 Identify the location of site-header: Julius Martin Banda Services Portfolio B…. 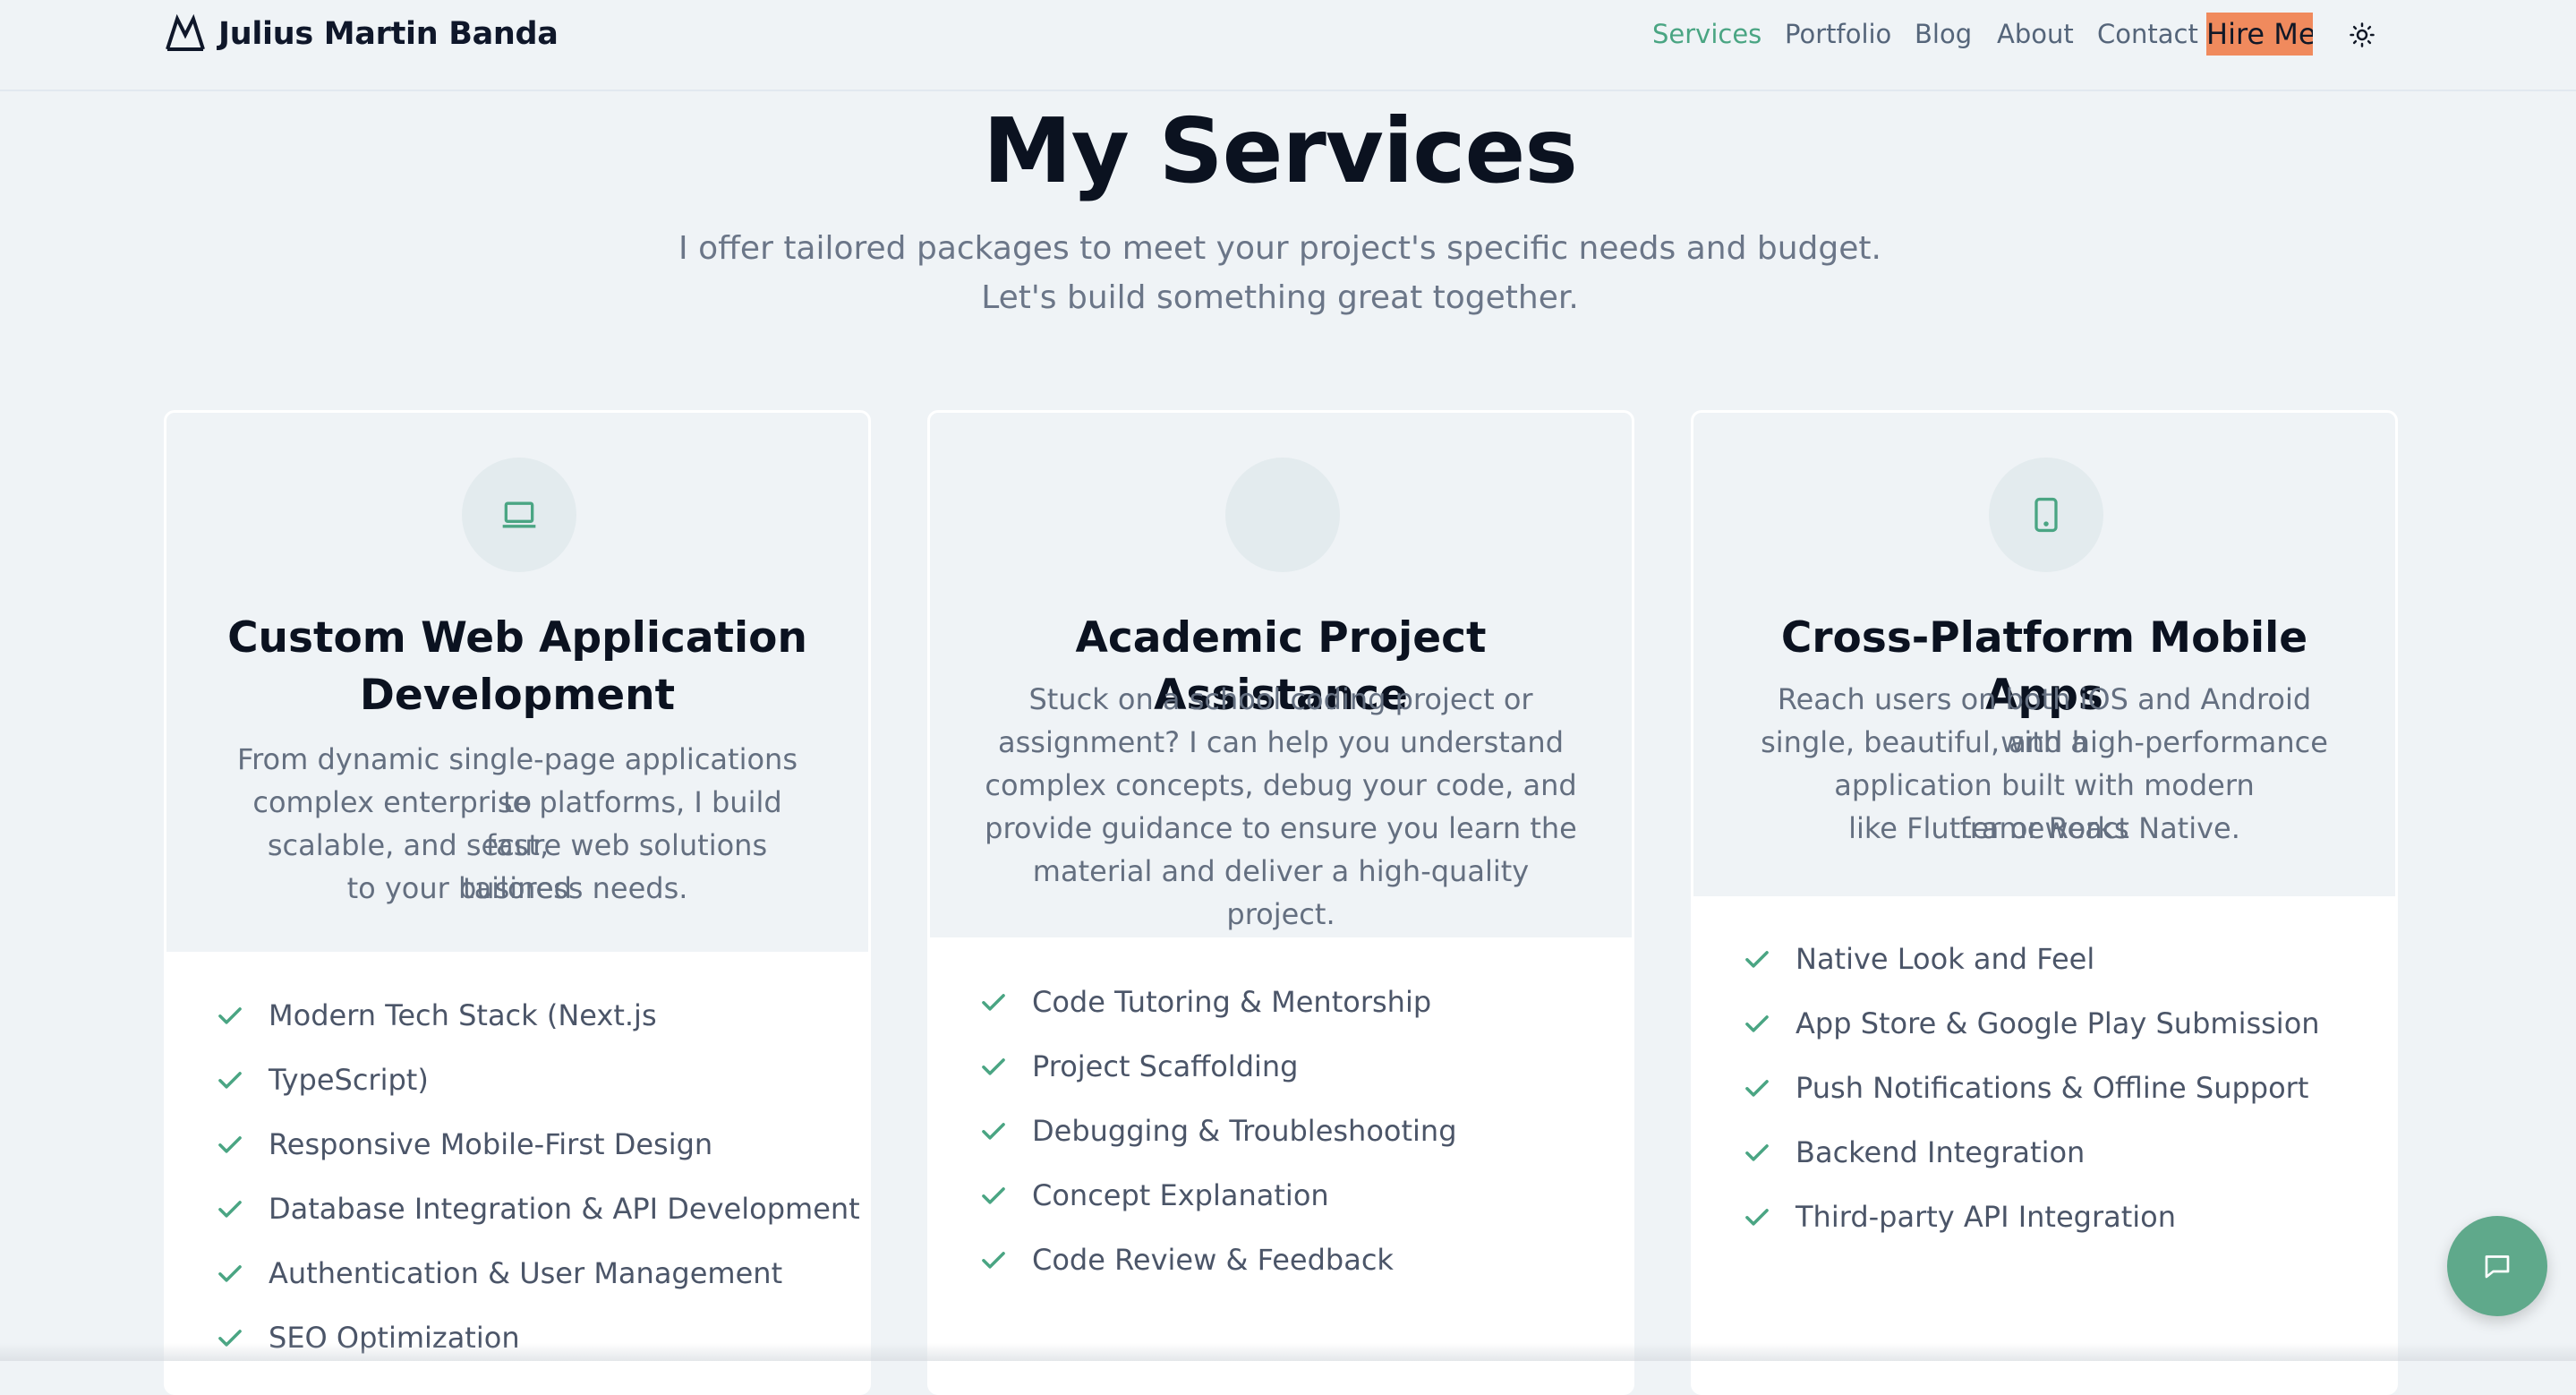
(1288, 45).